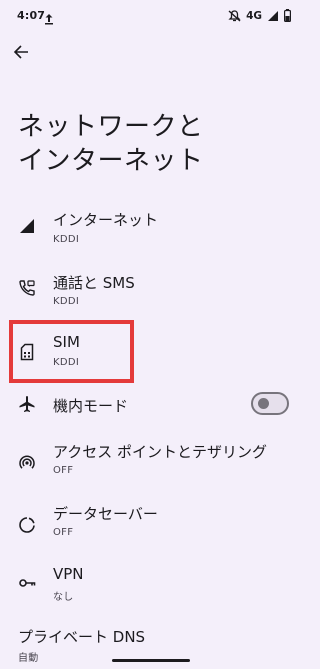 Image resolution: width=320 pixels, height=669 pixels. What do you see at coordinates (105, 514) in the screenshot?
I see `data-saver-label: データセーバー` at bounding box center [105, 514].